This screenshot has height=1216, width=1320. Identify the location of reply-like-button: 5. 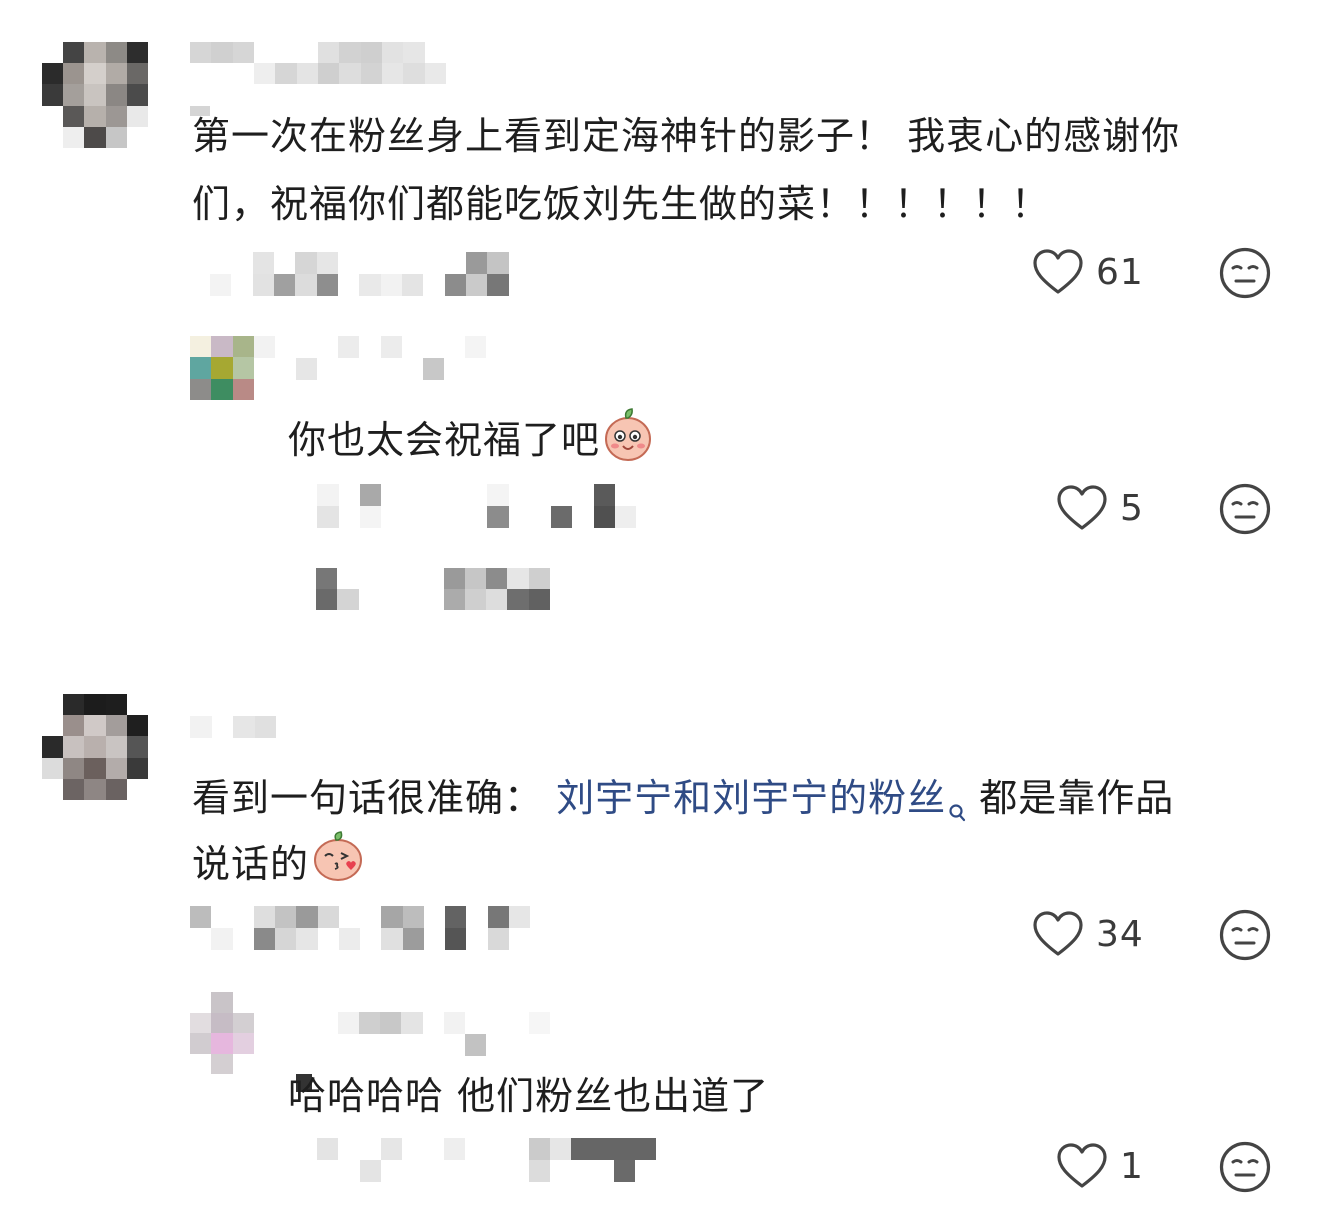
(1100, 508).